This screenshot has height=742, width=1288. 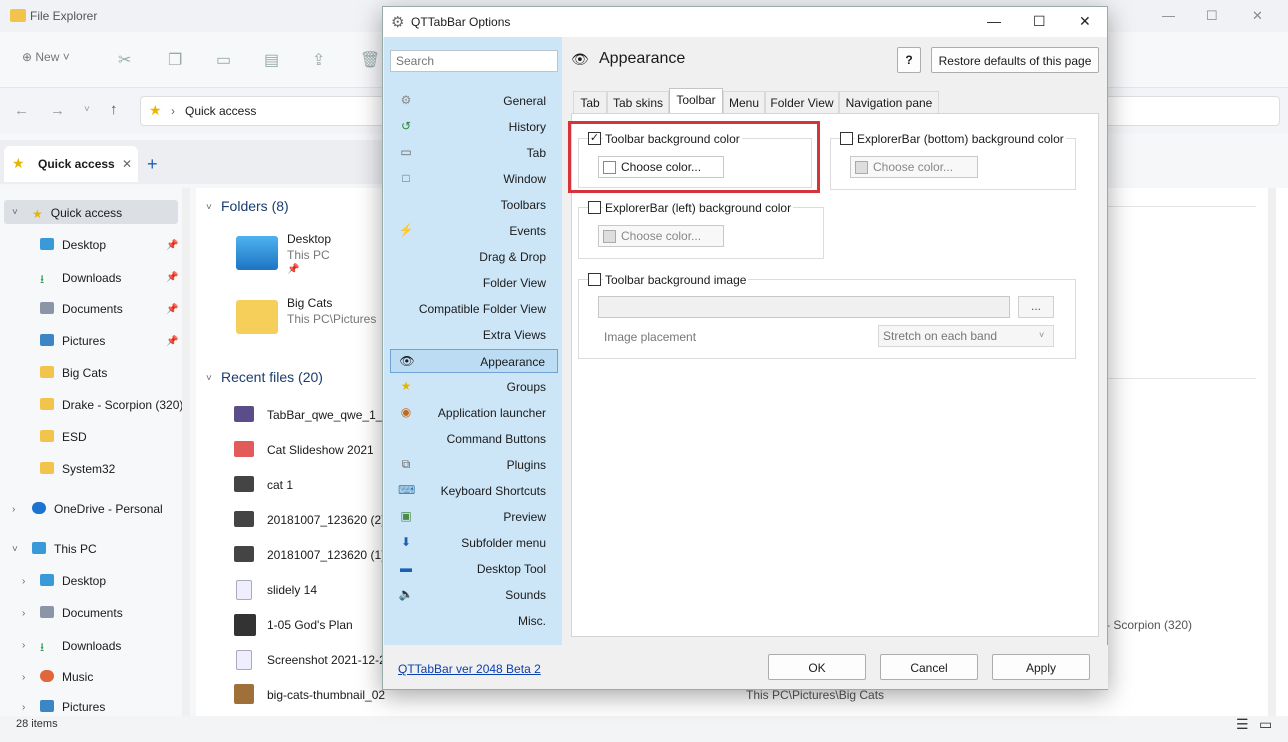 I want to click on recent-file: slidely 14, so click(x=292, y=590).